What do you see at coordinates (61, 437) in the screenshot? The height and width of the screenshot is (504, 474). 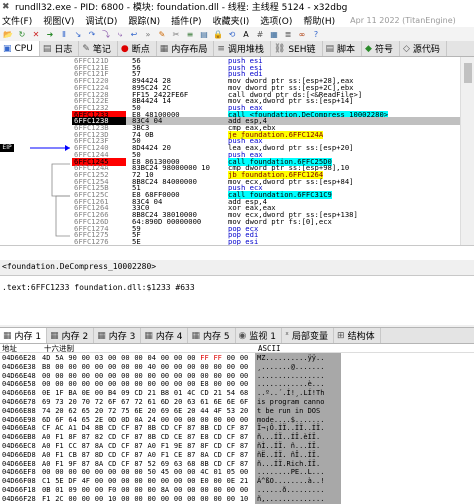 I see `hex-byte: F1` at bounding box center [61, 437].